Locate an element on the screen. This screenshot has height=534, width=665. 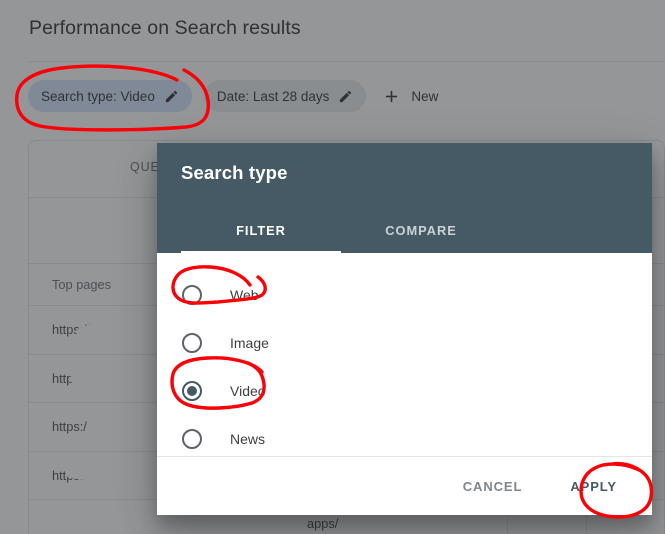
dialog-title: Search type is located at coordinates (234, 172).